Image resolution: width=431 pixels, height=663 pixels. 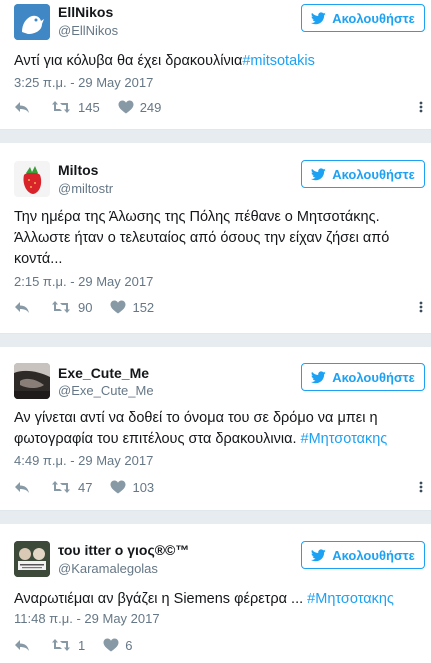 I want to click on tweet-timestamp: 4:49 π.μ. - 29 May 2017, so click(x=83, y=460).